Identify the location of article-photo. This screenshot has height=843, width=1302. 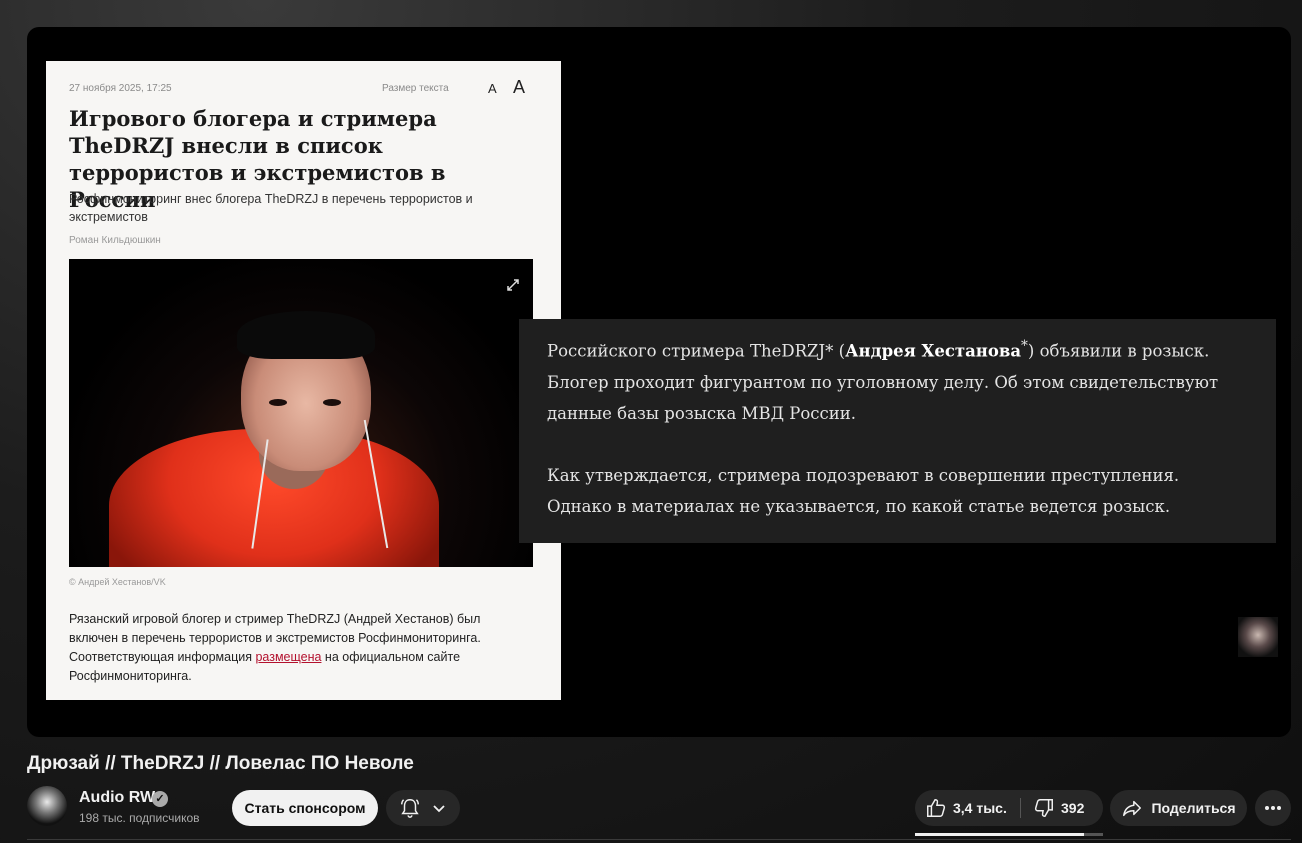
(301, 413).